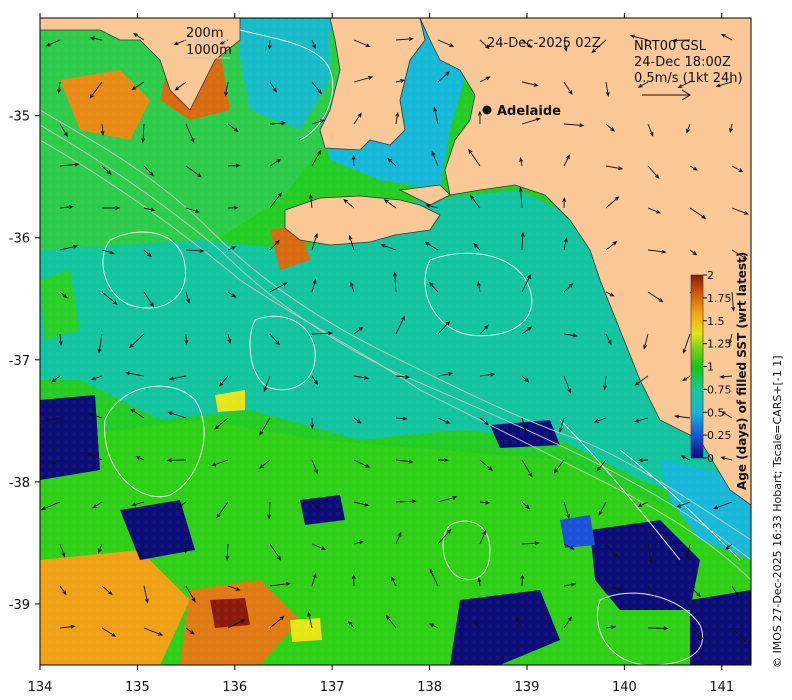 This screenshot has width=792, height=700. I want to click on date-label: 24-Dec-2025 02Z, so click(544, 43).